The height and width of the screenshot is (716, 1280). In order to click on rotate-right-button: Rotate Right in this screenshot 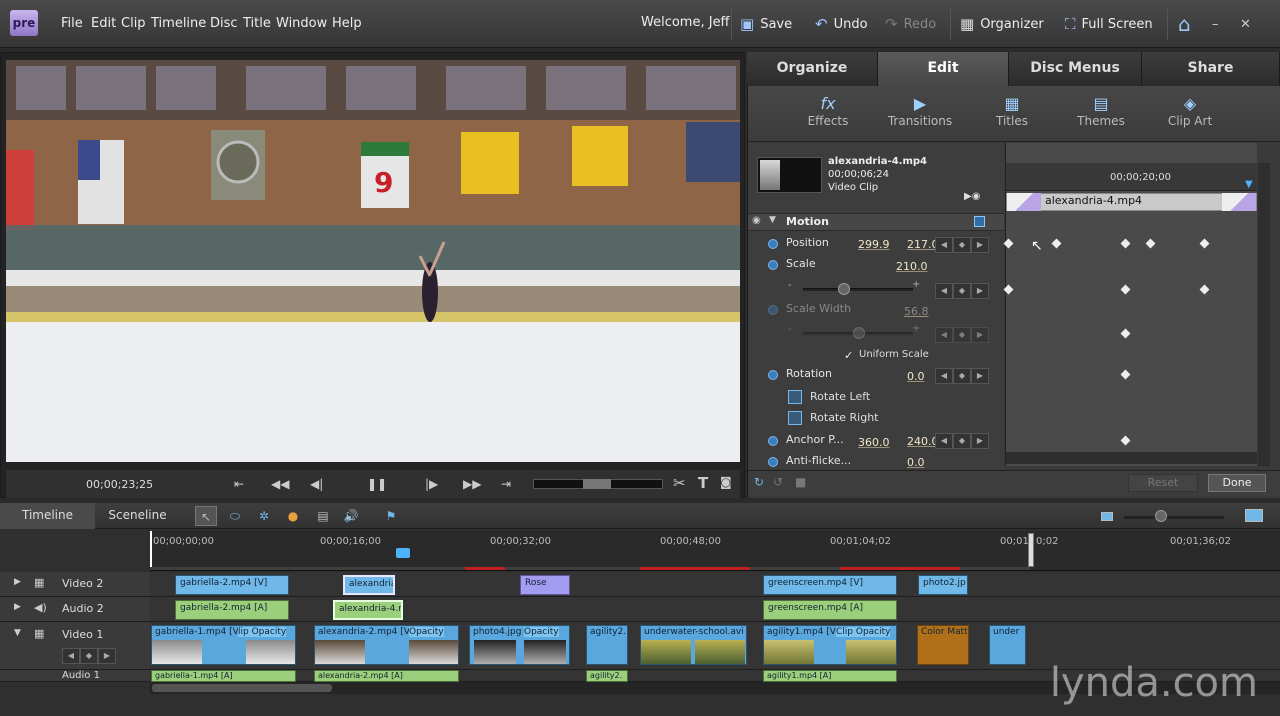, I will do `click(844, 417)`.